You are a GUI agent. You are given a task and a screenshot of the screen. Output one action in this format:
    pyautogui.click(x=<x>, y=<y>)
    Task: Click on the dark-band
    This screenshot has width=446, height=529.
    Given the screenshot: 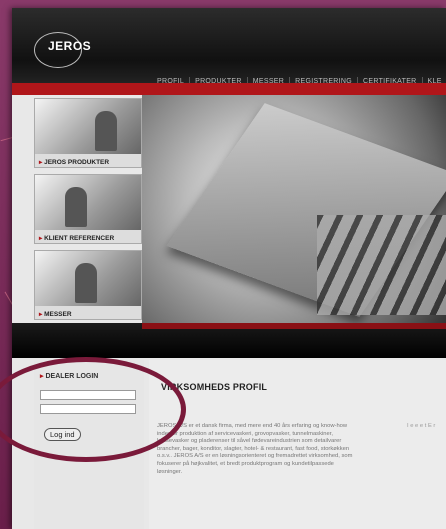 What is the action you would take?
    pyautogui.click(x=229, y=340)
    